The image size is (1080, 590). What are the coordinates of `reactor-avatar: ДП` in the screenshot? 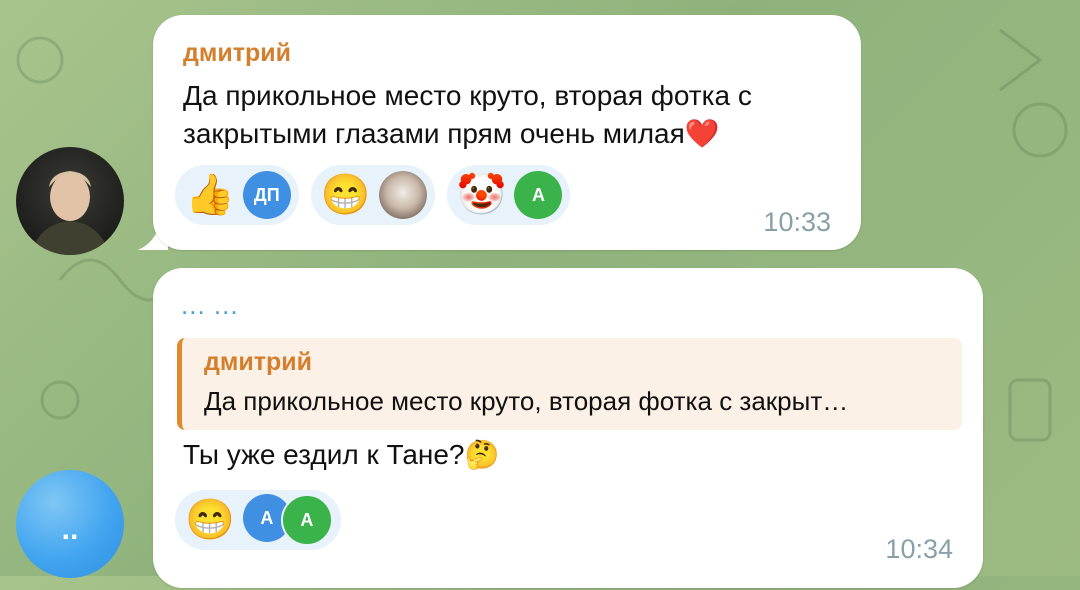 It's located at (266, 195).